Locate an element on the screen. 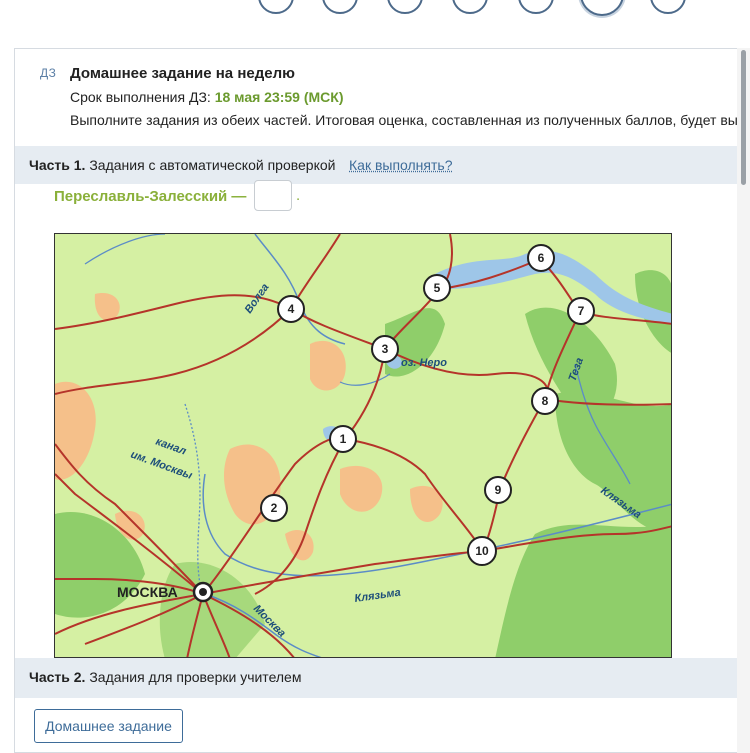 Image resolution: width=750 pixels, height=753 pixels. map-marker-label-2: 2 is located at coordinates (274, 508).